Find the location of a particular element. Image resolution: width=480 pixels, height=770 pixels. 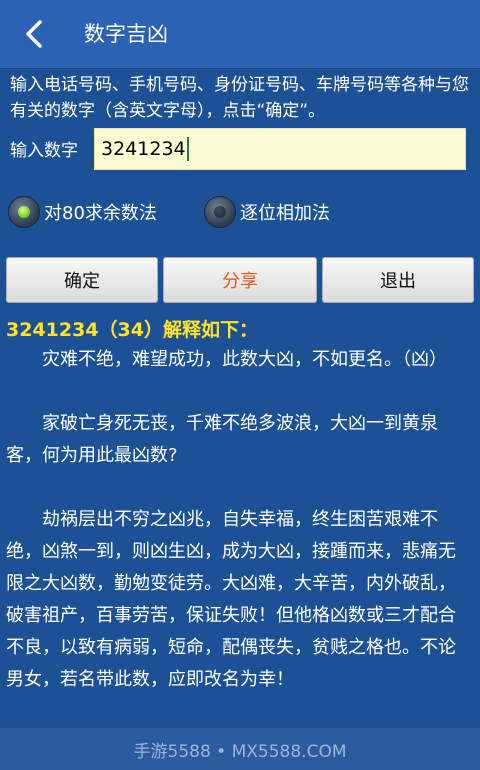

result-paragraph: 灾难不绝，难望成功，此数大凶，不如更名。（凶） is located at coordinates (244, 359).